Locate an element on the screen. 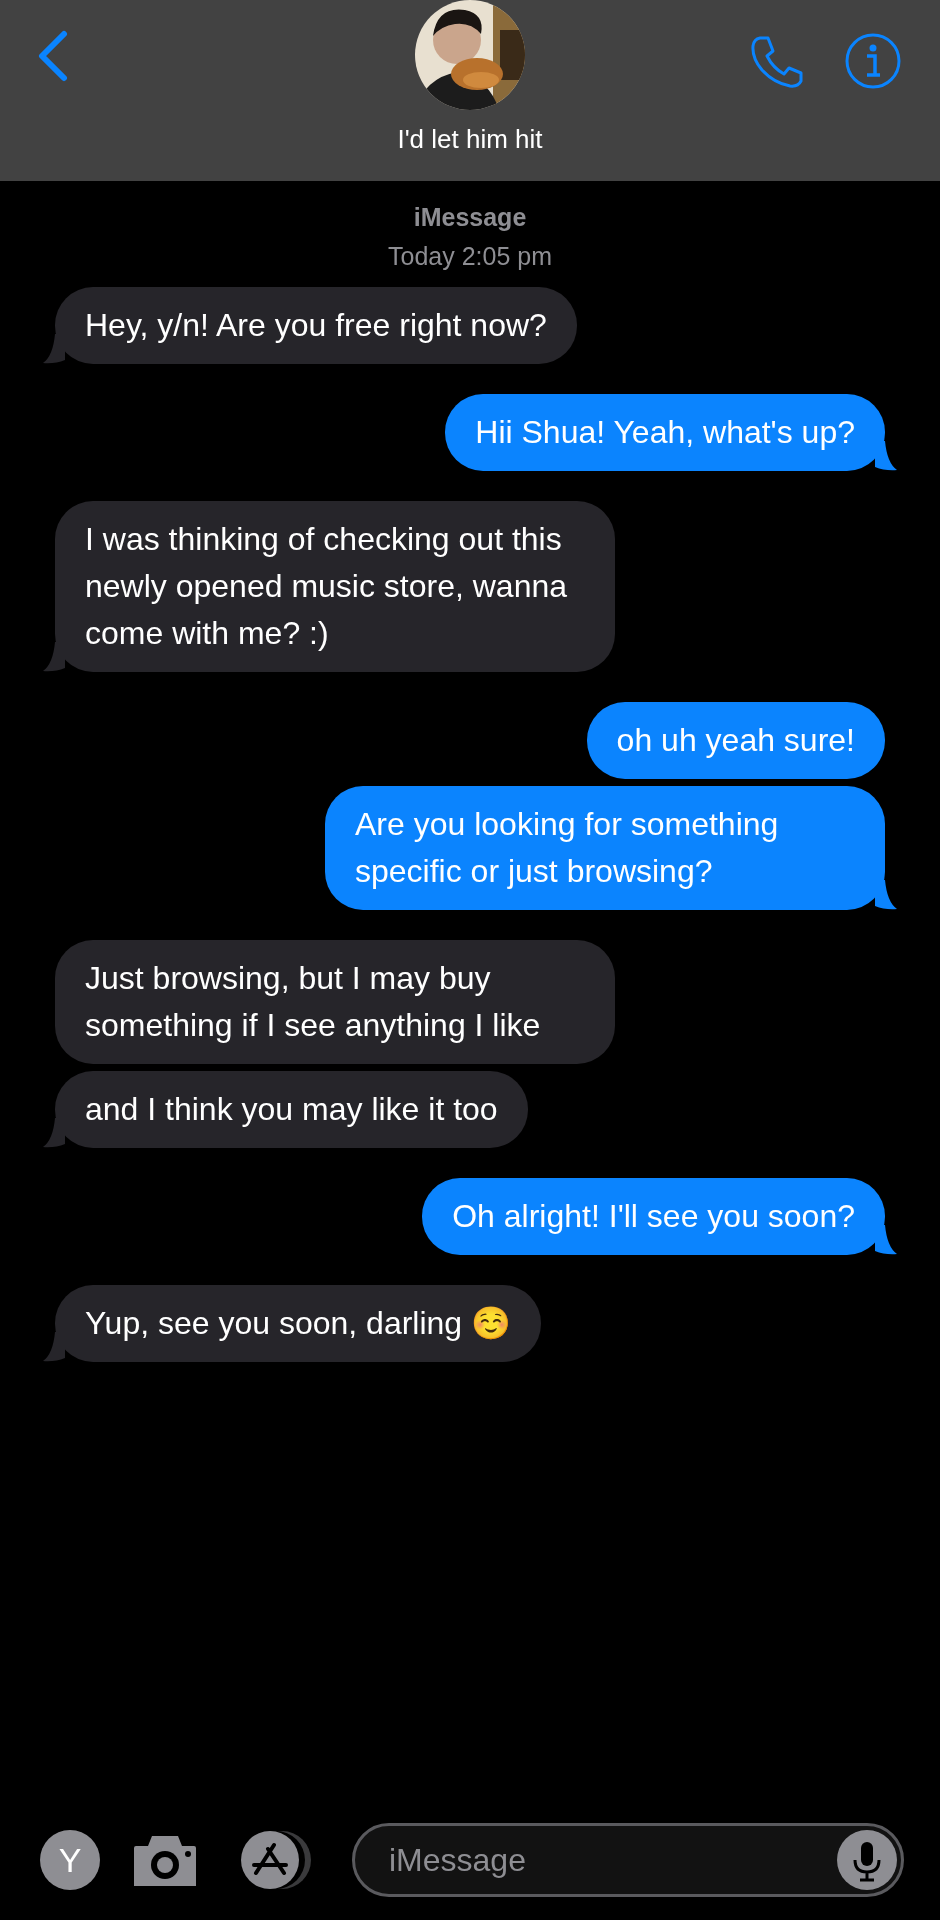 The height and width of the screenshot is (1920, 940). microphone-icon is located at coordinates (867, 1860).